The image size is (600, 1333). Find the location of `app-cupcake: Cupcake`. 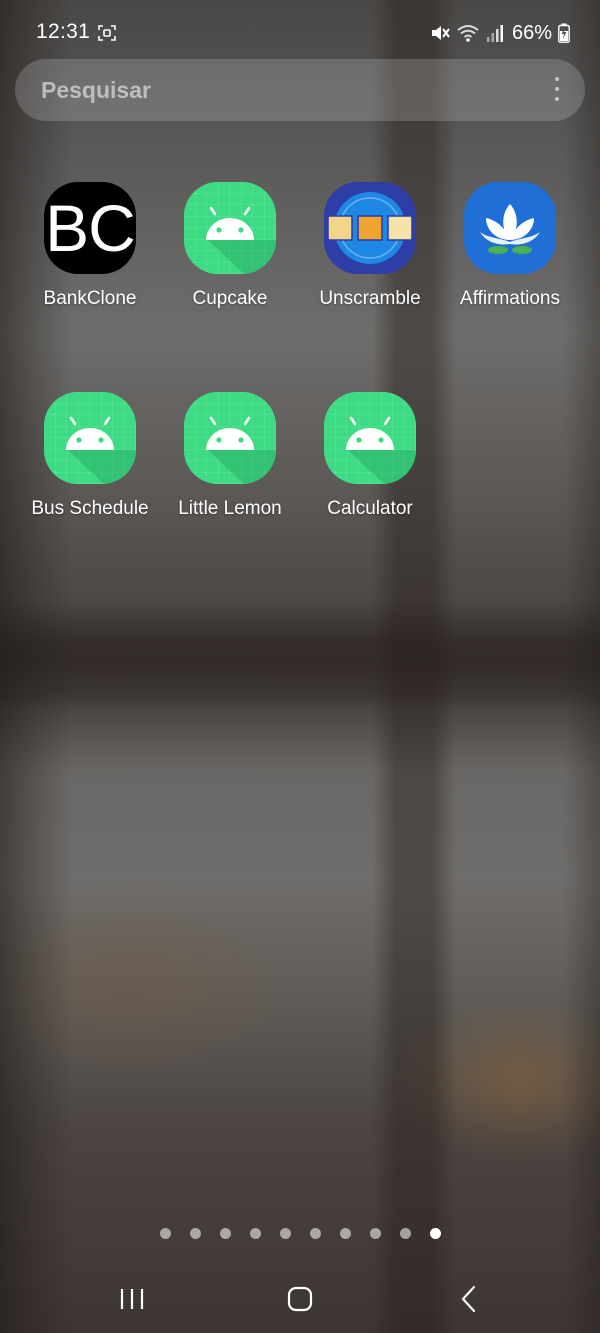

app-cupcake: Cupcake is located at coordinates (230, 246).